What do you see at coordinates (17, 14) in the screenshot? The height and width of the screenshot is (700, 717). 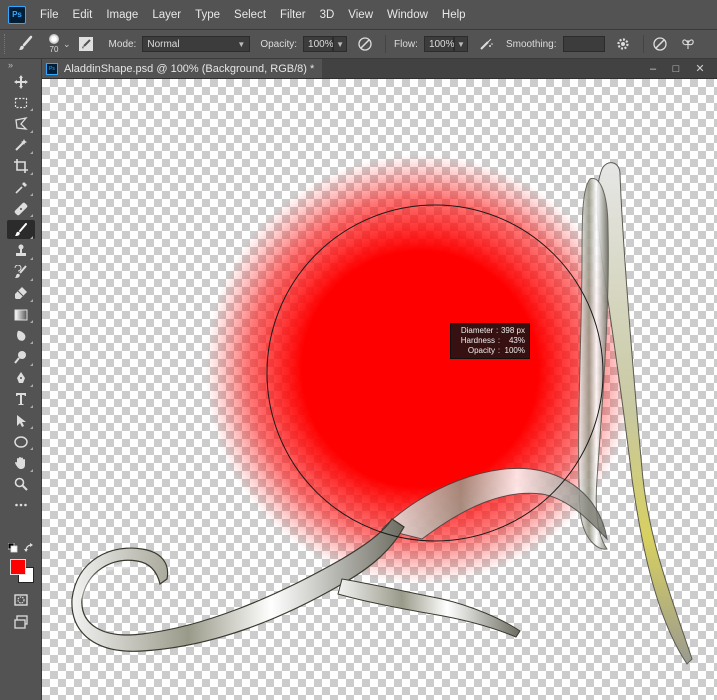 I see `photoshop-logo-icon: Ps` at bounding box center [17, 14].